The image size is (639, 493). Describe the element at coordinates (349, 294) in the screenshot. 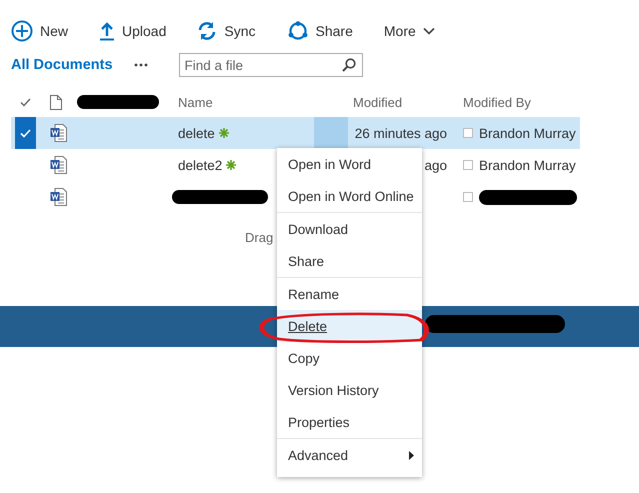

I see `menu-item: Rename` at that location.